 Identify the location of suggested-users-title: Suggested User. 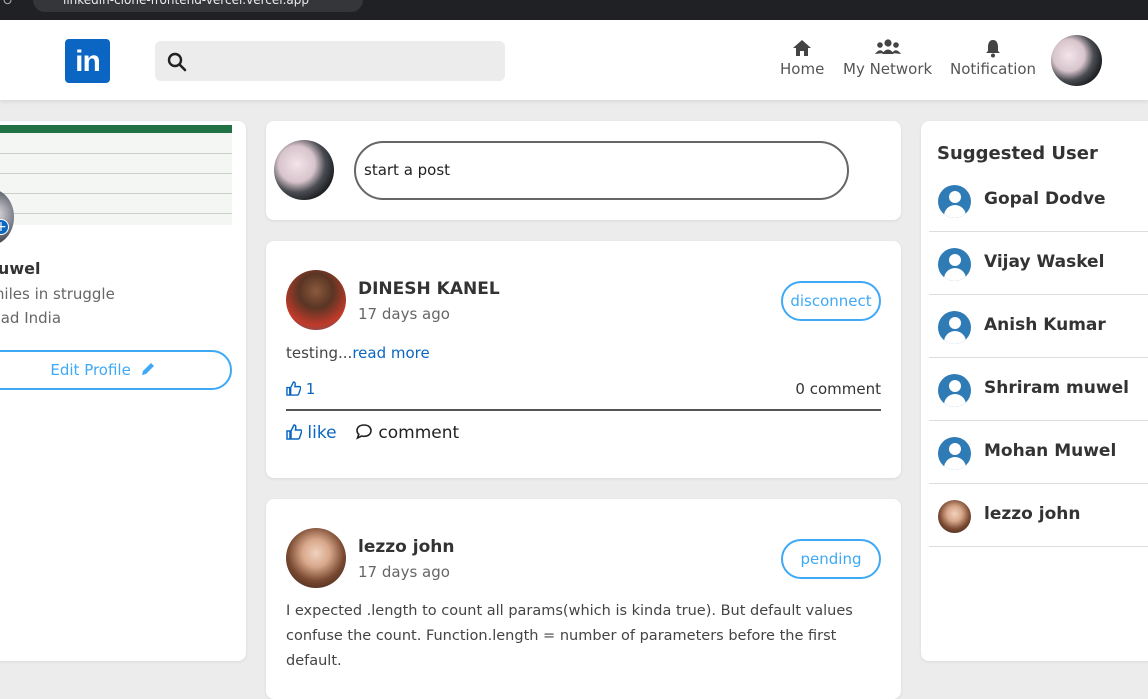
(1017, 153).